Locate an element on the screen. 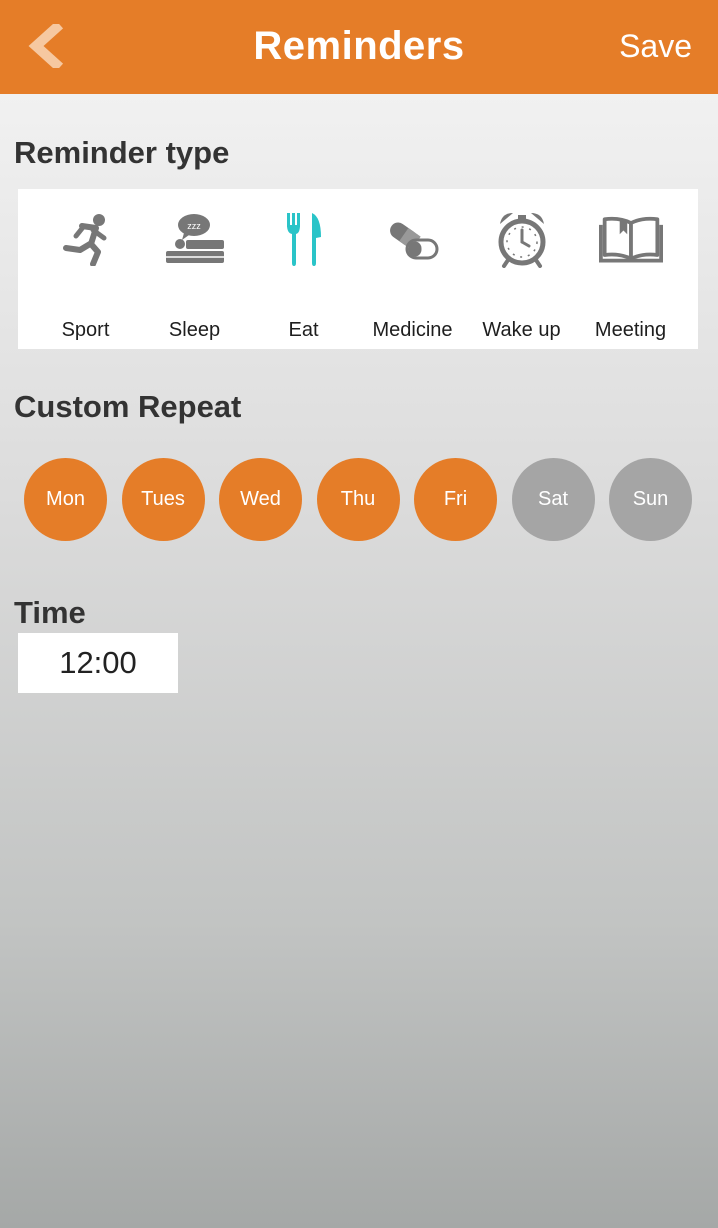  reminder-type-label: Medicine is located at coordinates (412, 330).